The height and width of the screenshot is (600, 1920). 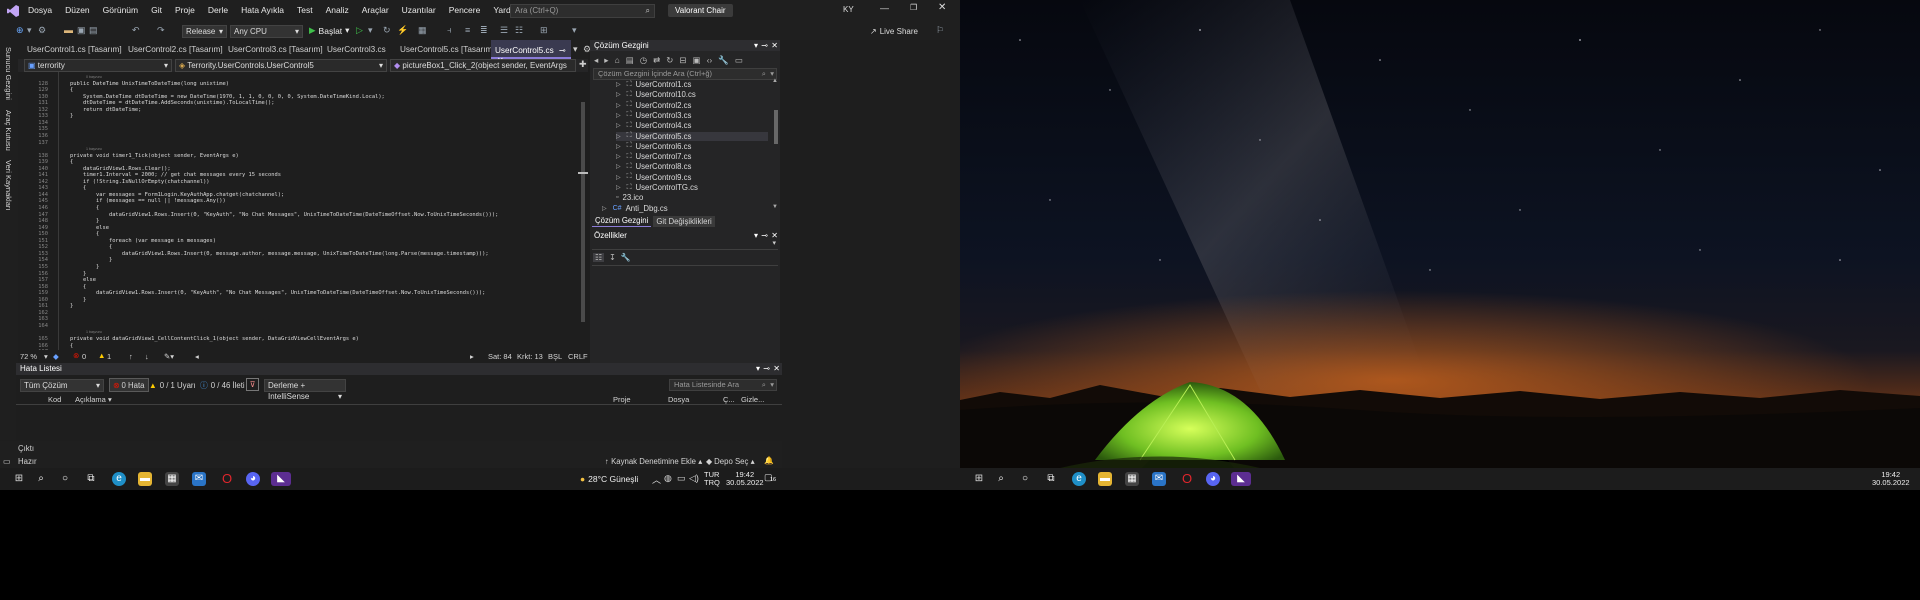 What do you see at coordinates (692, 115) in the screenshot?
I see `solution-tree-item: ▷ ⛶ UserControl3.cs` at bounding box center [692, 115].